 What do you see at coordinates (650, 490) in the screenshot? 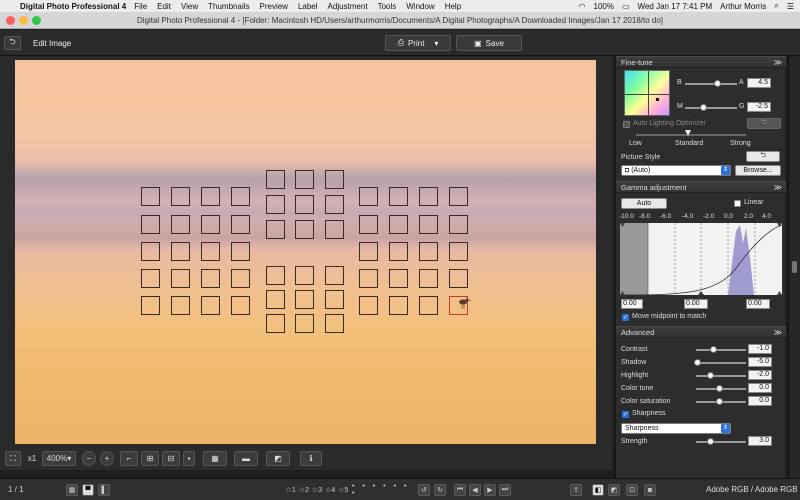
I see `camera-settings-button: ◙` at bounding box center [650, 490].